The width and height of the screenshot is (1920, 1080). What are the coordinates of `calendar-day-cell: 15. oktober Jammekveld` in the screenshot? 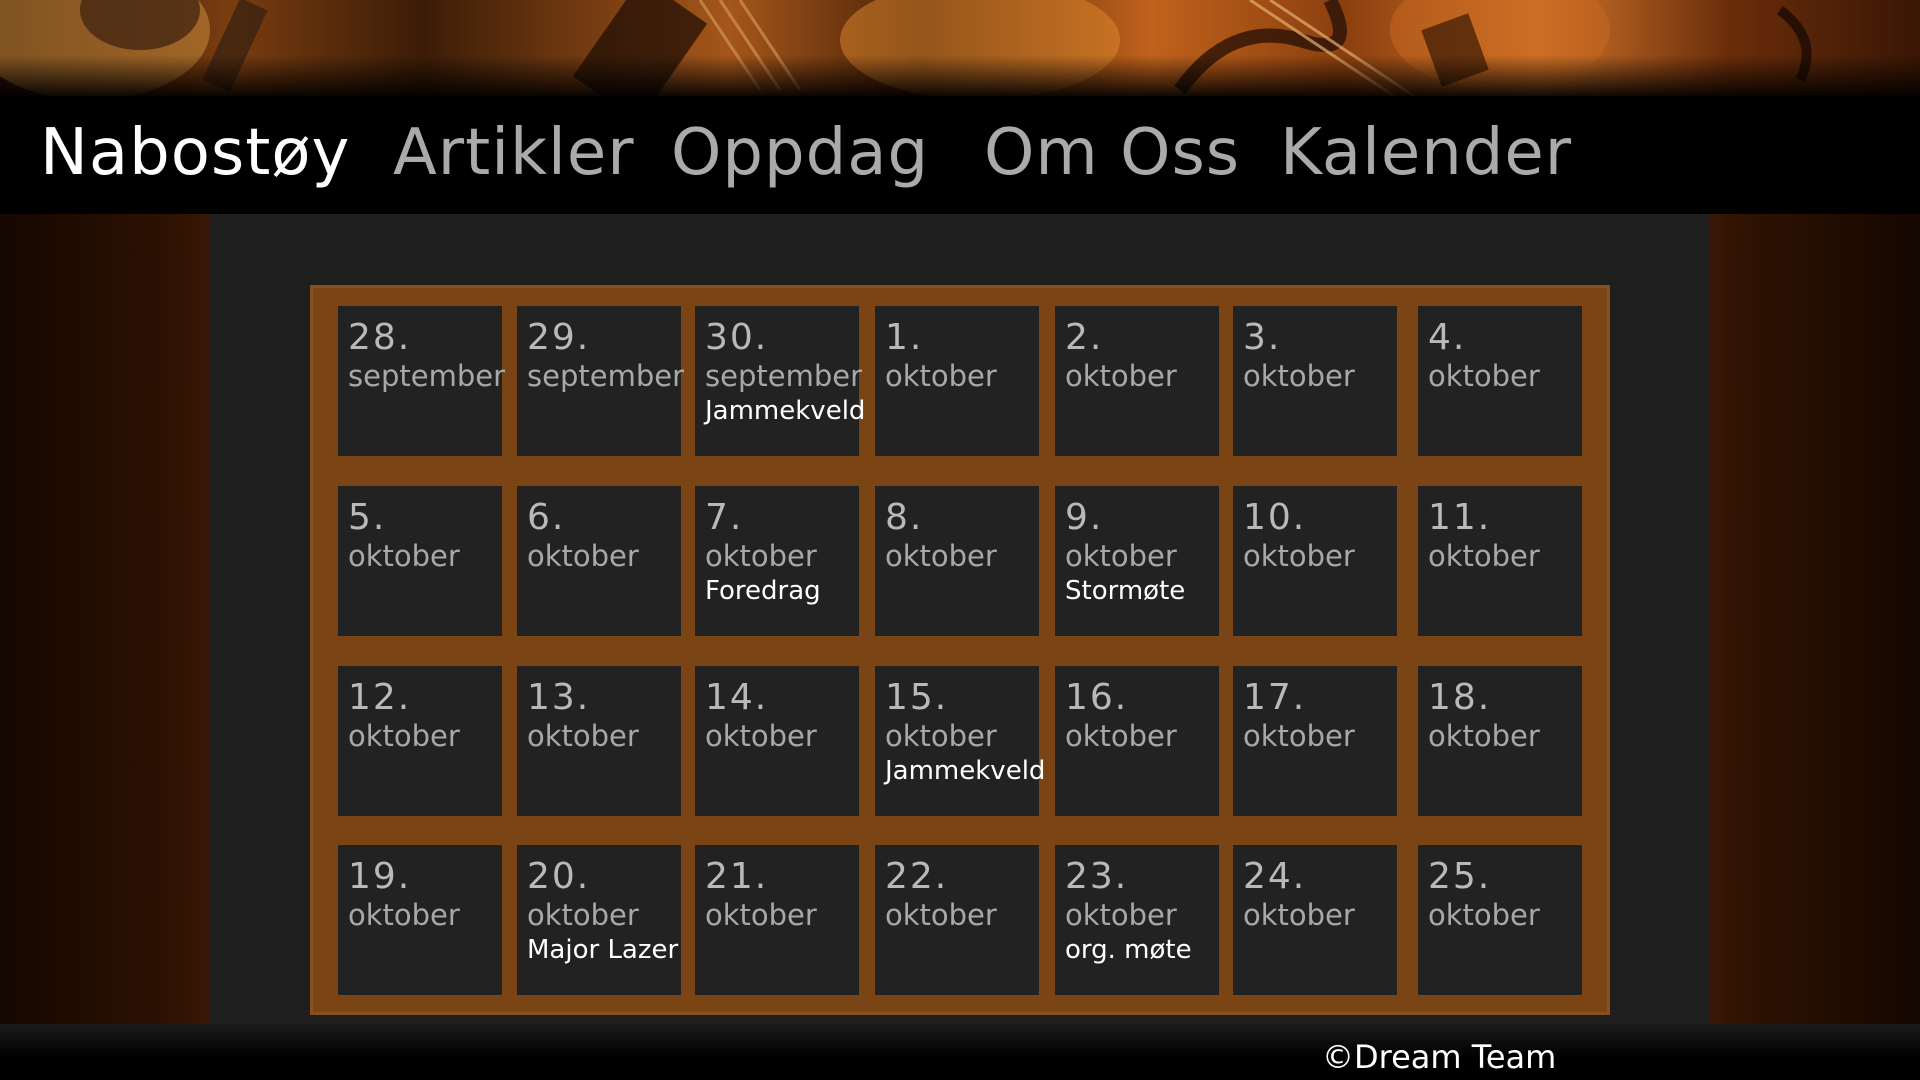 It's located at (960, 741).